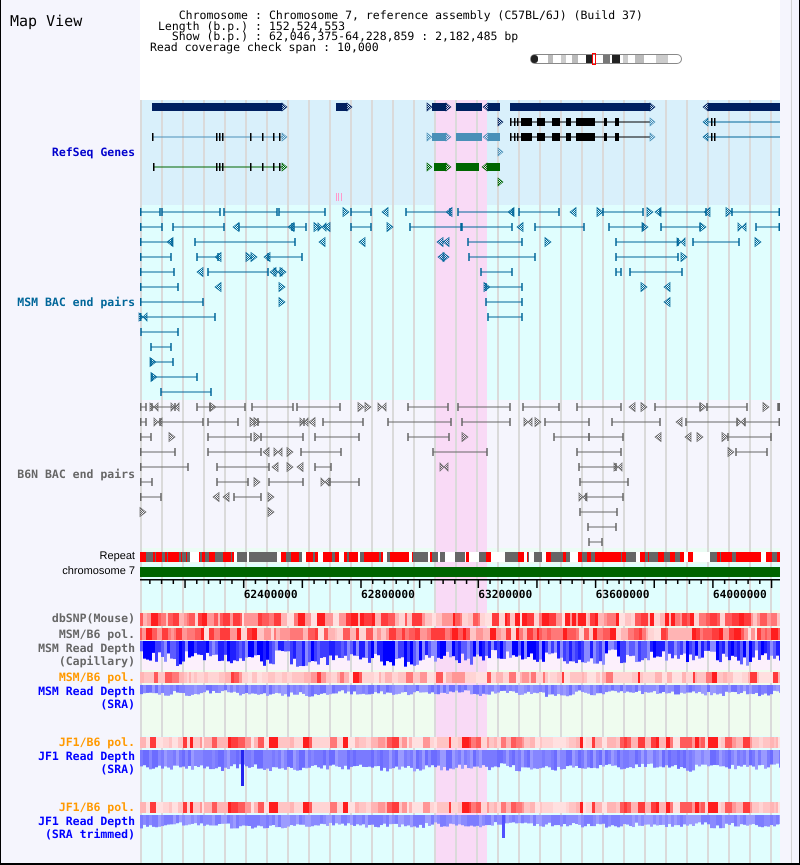  I want to click on track-label: dbSNP(Mouse), so click(93, 618).